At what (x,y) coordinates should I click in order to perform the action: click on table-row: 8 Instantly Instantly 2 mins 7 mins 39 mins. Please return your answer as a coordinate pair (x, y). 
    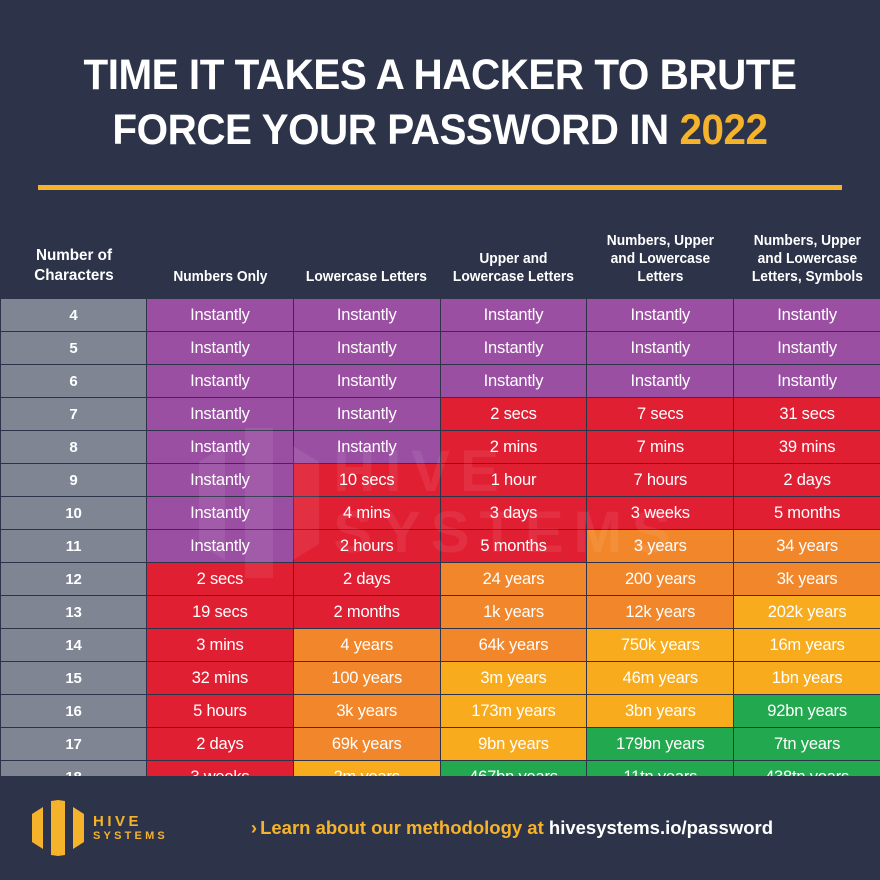
    Looking at the image, I should click on (440, 447).